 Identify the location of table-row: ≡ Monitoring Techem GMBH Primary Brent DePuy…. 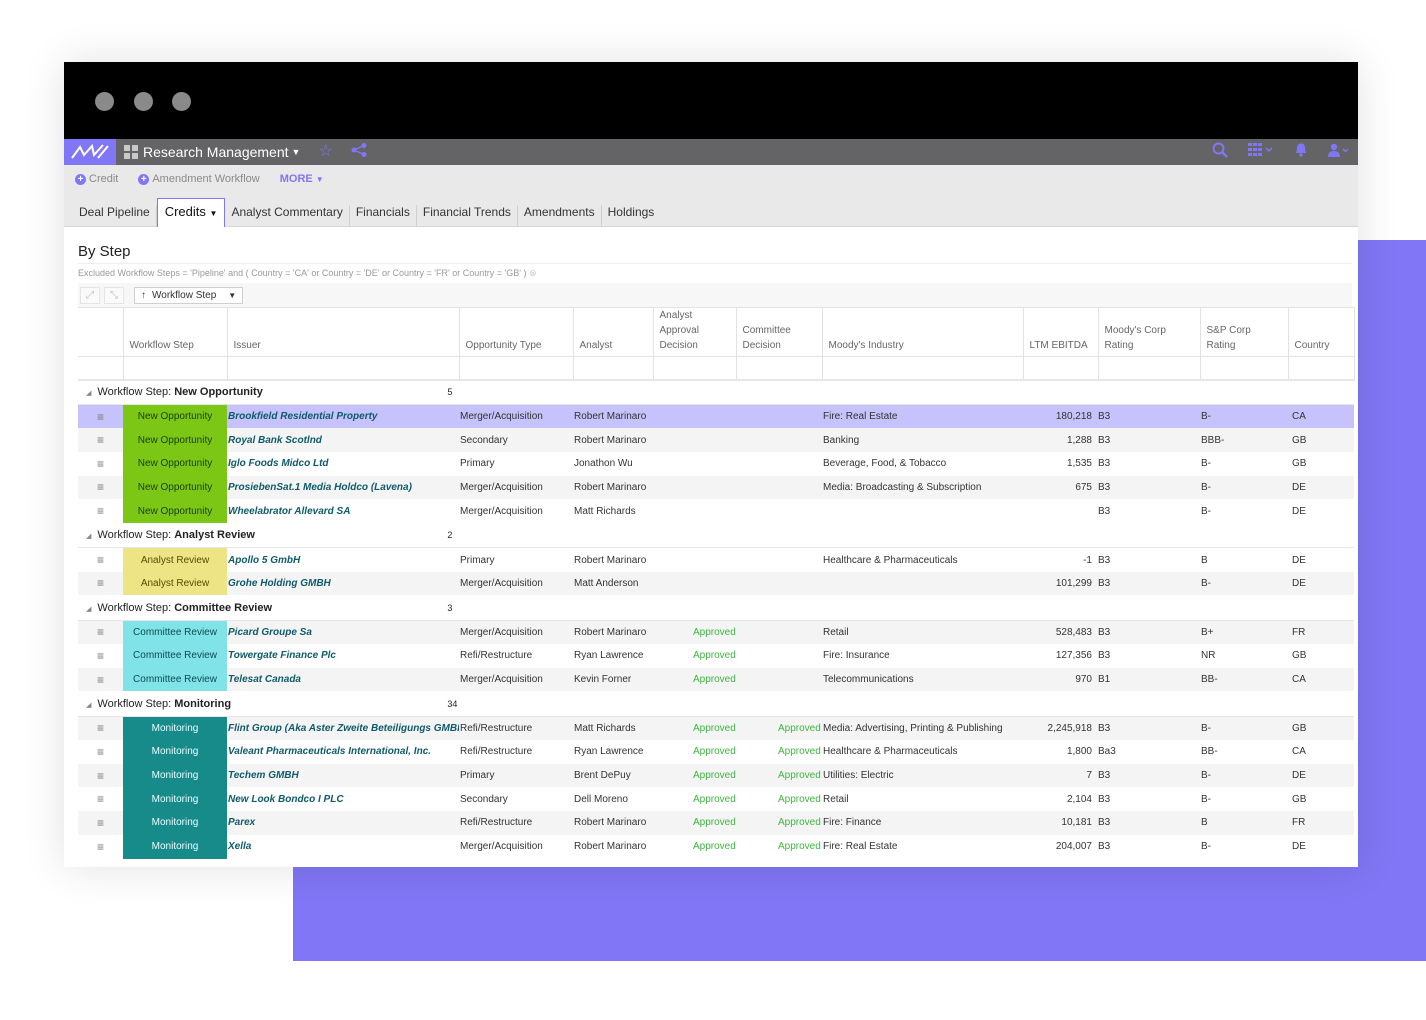
(716, 775).